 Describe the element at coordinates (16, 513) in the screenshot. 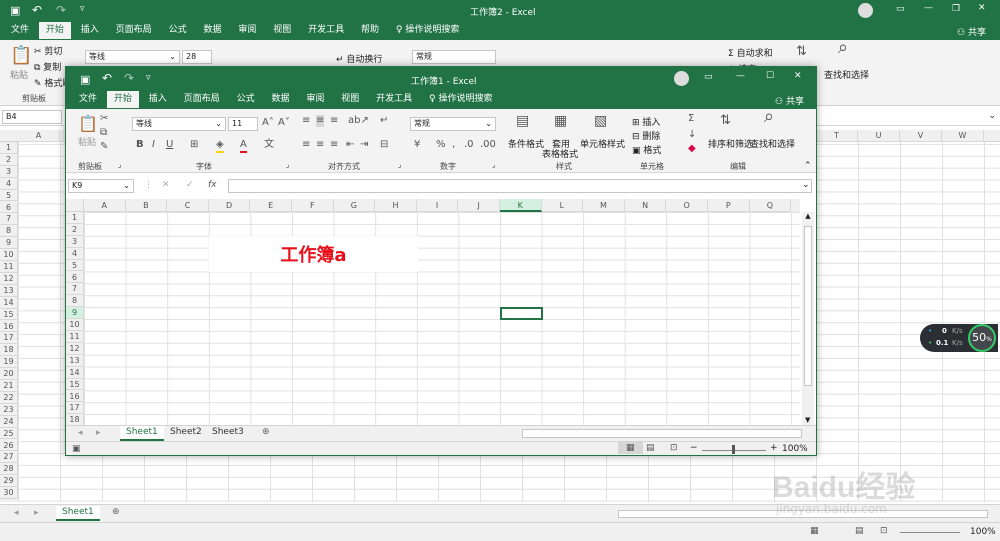

I see `back-tab-prev-icon: ◂` at that location.